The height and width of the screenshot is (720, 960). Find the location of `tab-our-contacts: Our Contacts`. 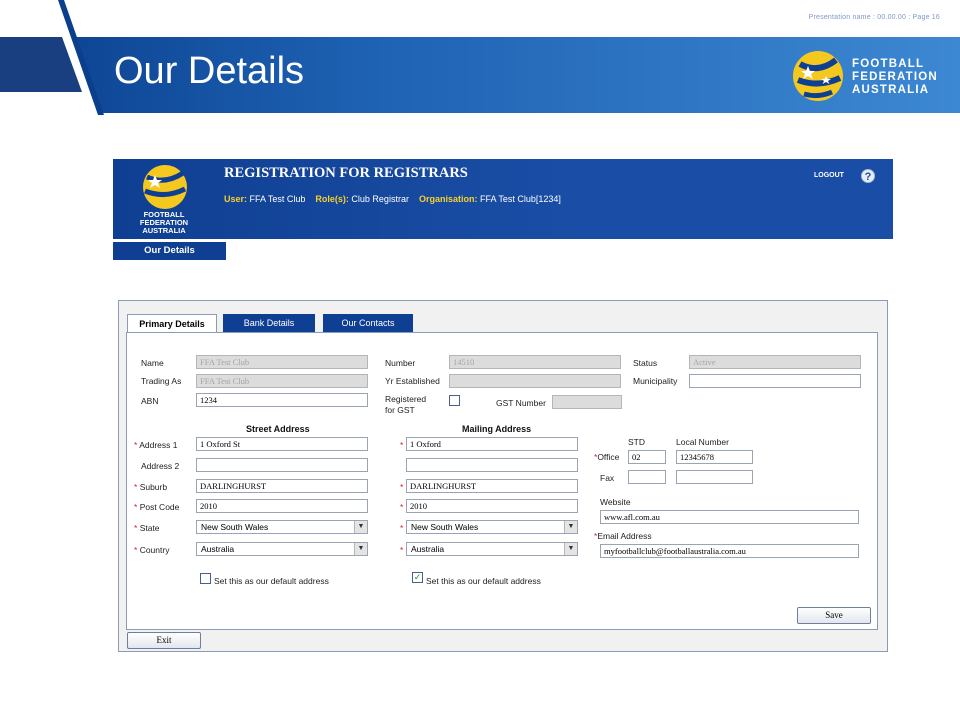

tab-our-contacts: Our Contacts is located at coordinates (368, 323).